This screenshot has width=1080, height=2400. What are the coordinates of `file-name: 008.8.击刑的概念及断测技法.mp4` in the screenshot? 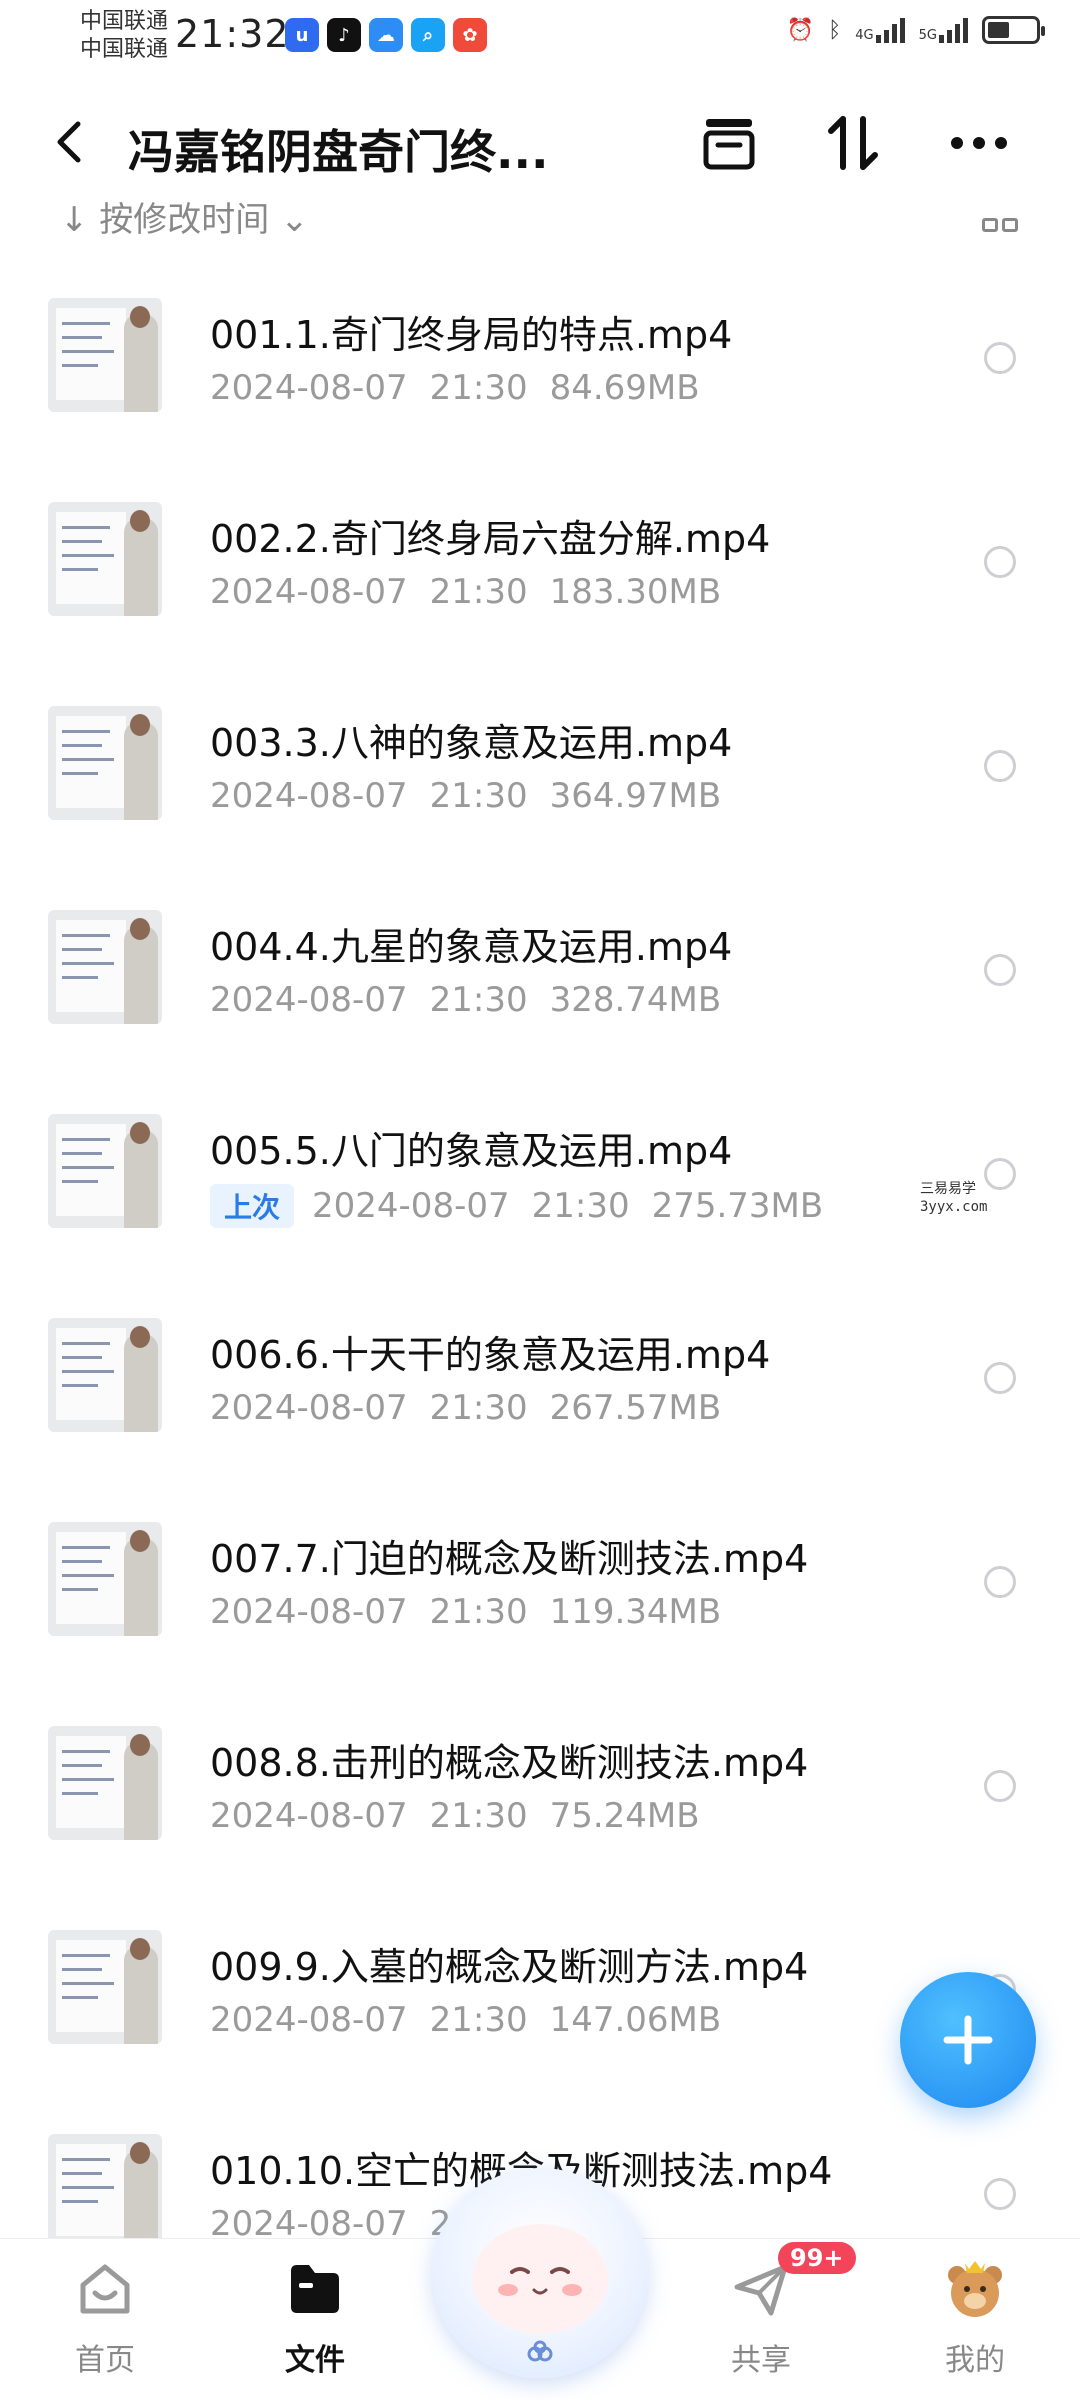 It's located at (509, 1763).